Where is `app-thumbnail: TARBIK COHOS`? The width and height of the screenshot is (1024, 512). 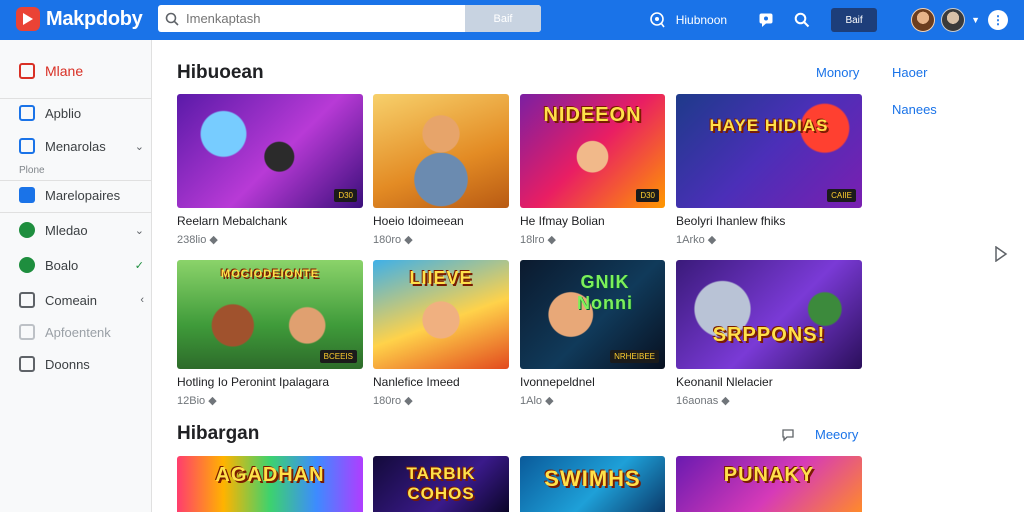 app-thumbnail: TARBIK COHOS is located at coordinates (441, 484).